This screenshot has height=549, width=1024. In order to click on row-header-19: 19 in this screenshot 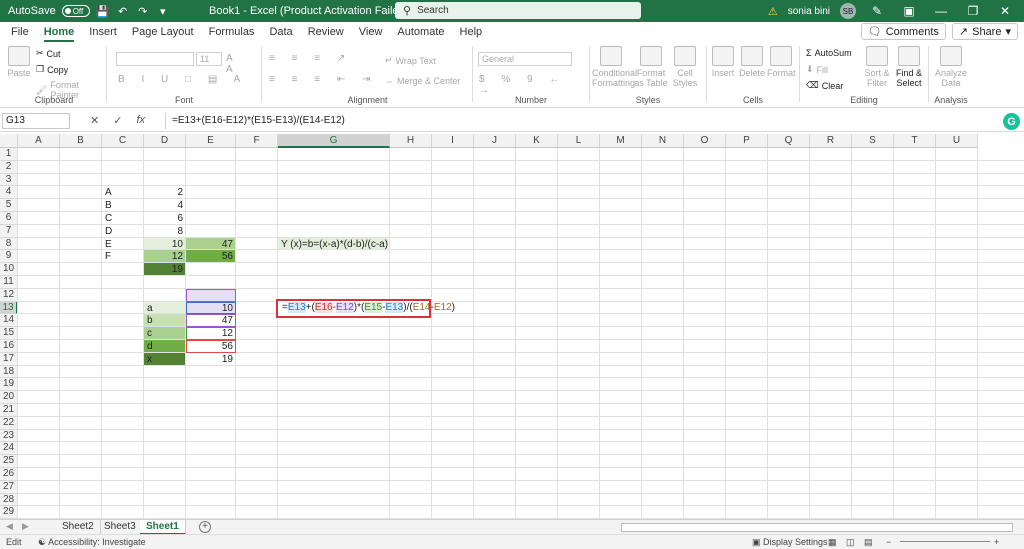, I will do `click(9, 385)`.